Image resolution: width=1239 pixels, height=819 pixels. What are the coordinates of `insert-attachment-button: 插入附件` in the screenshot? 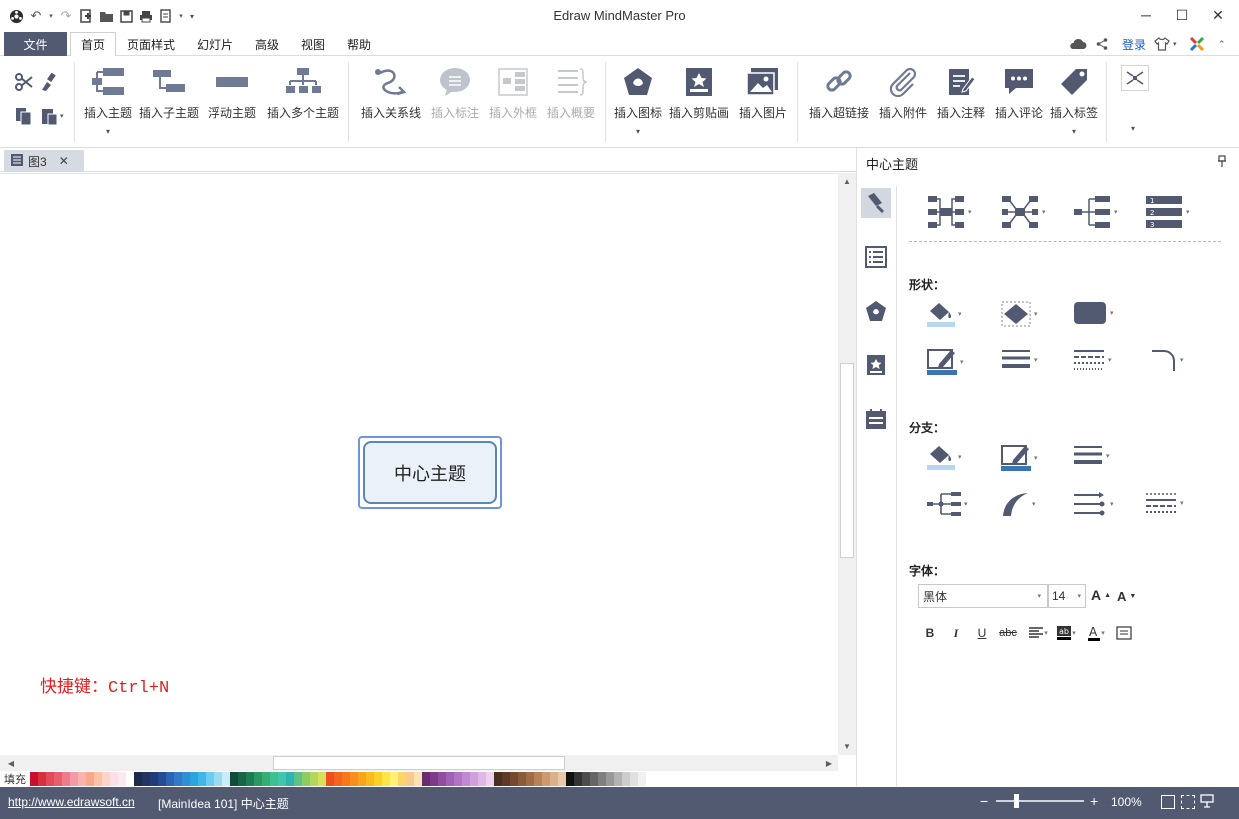 It's located at (903, 92).